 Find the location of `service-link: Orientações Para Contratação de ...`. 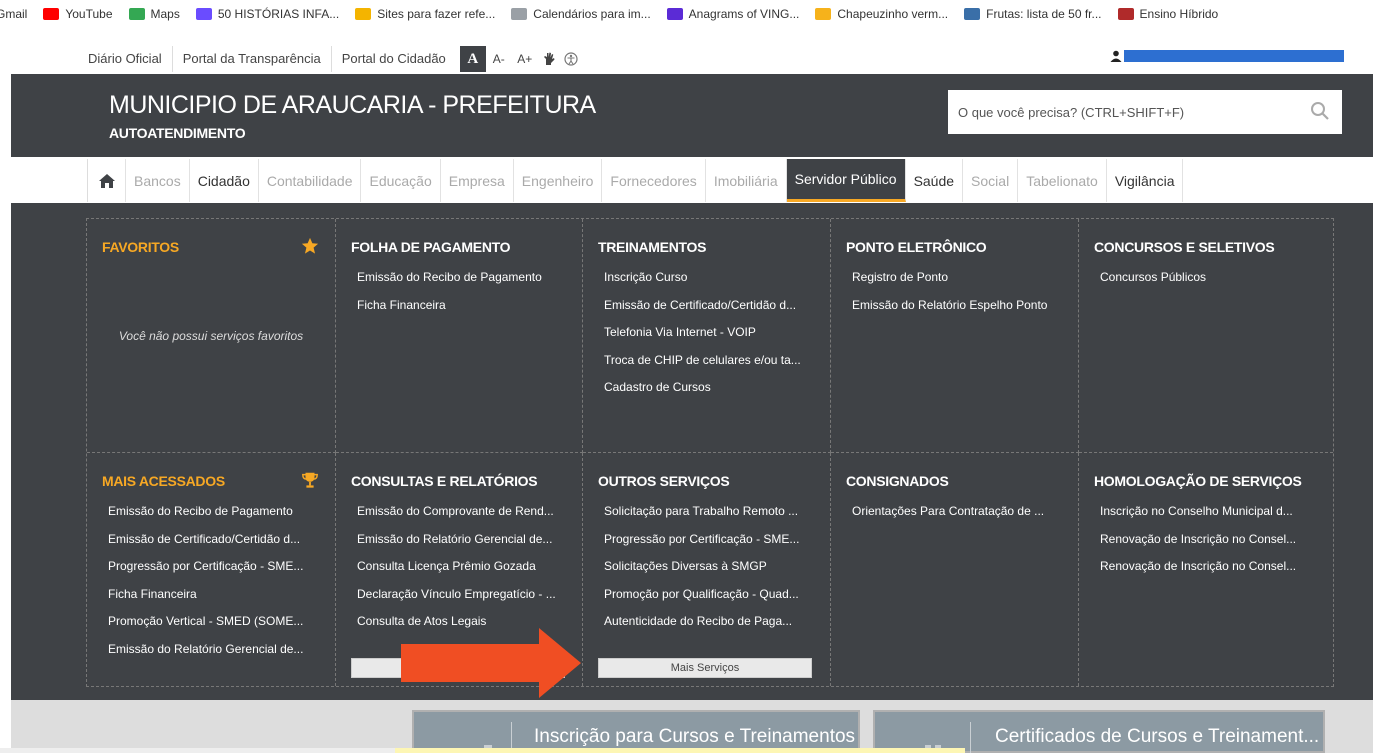

service-link: Orientações Para Contratação de ... is located at coordinates (948, 517).